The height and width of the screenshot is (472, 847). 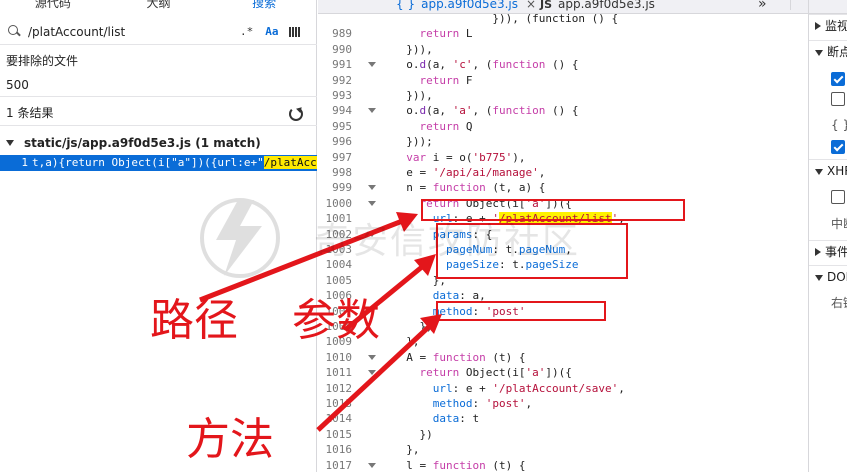 What do you see at coordinates (563, 326) in the screenshot?
I see `code-line: 1008 })` at bounding box center [563, 326].